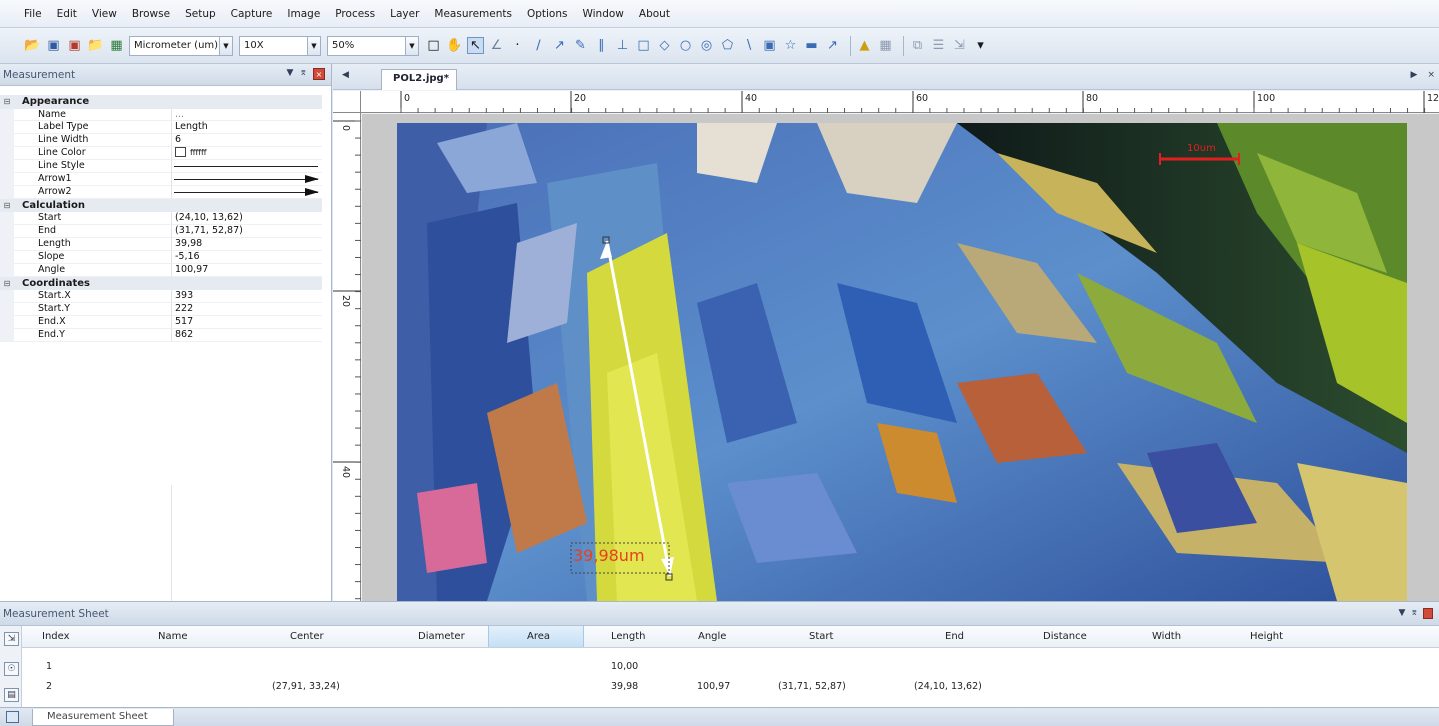 The height and width of the screenshot is (726, 1439). I want to click on save-all-icon: ▣, so click(74, 45).